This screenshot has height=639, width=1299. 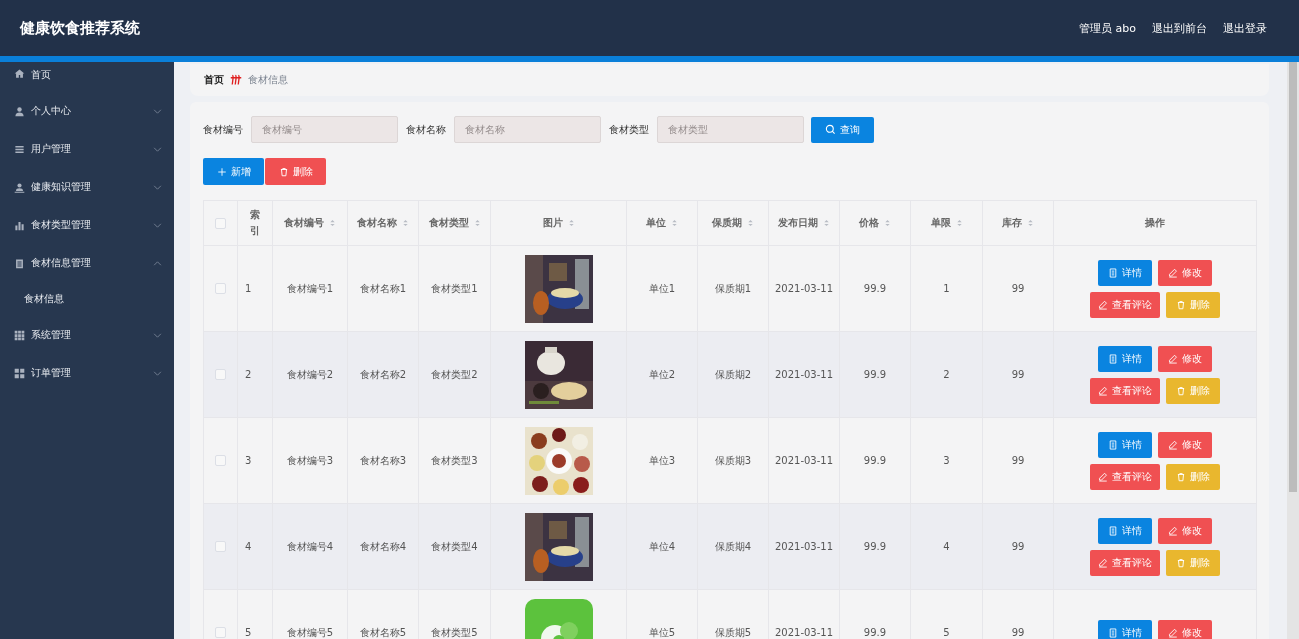 I want to click on table-cell: 食材编号2, so click(x=310, y=374).